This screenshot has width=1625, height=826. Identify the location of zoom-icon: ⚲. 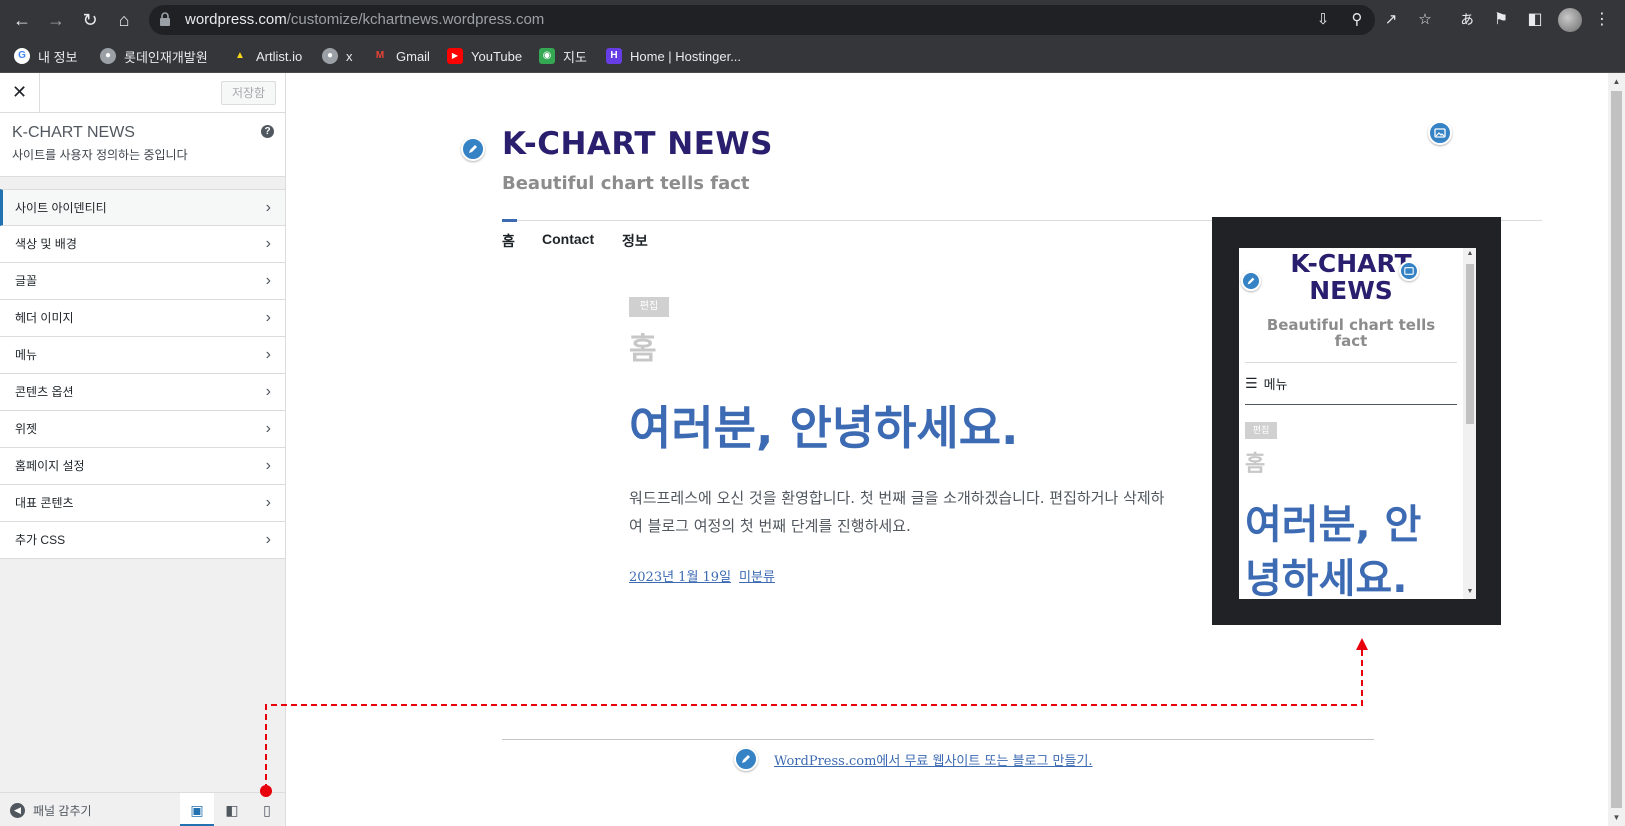
(1357, 20).